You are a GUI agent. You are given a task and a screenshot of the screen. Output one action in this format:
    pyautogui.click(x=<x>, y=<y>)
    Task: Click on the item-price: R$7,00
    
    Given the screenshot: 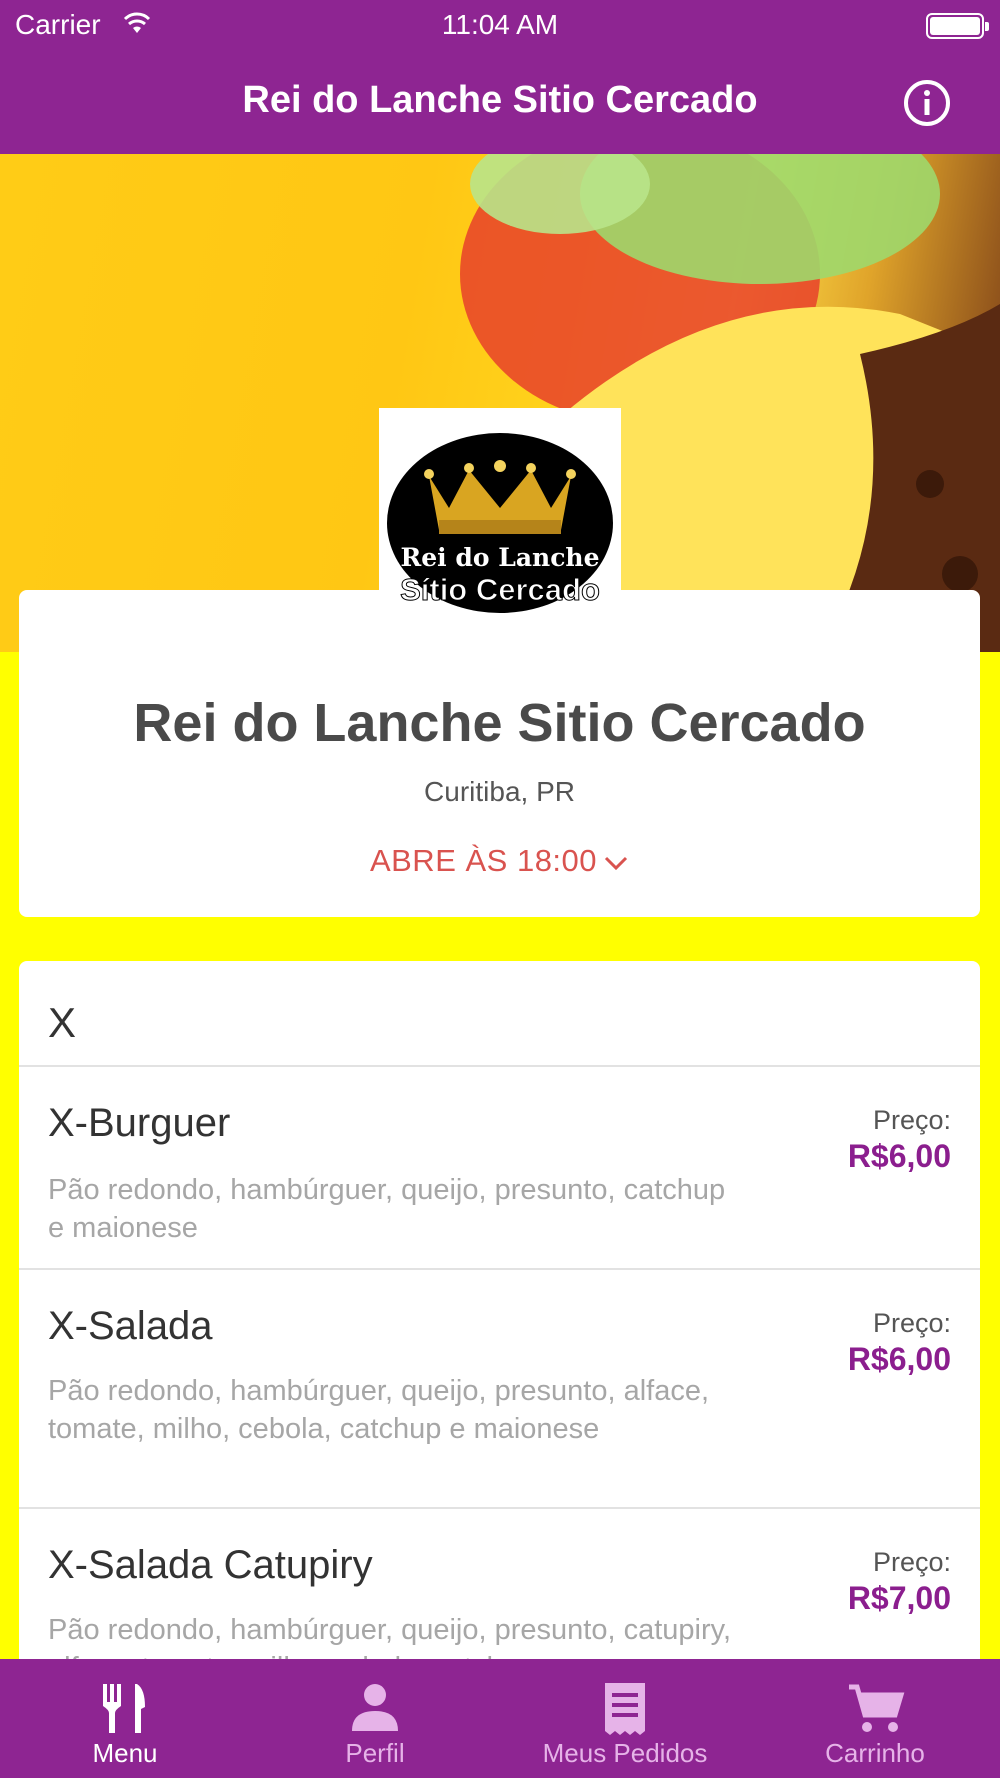 What is the action you would take?
    pyautogui.click(x=899, y=1598)
    